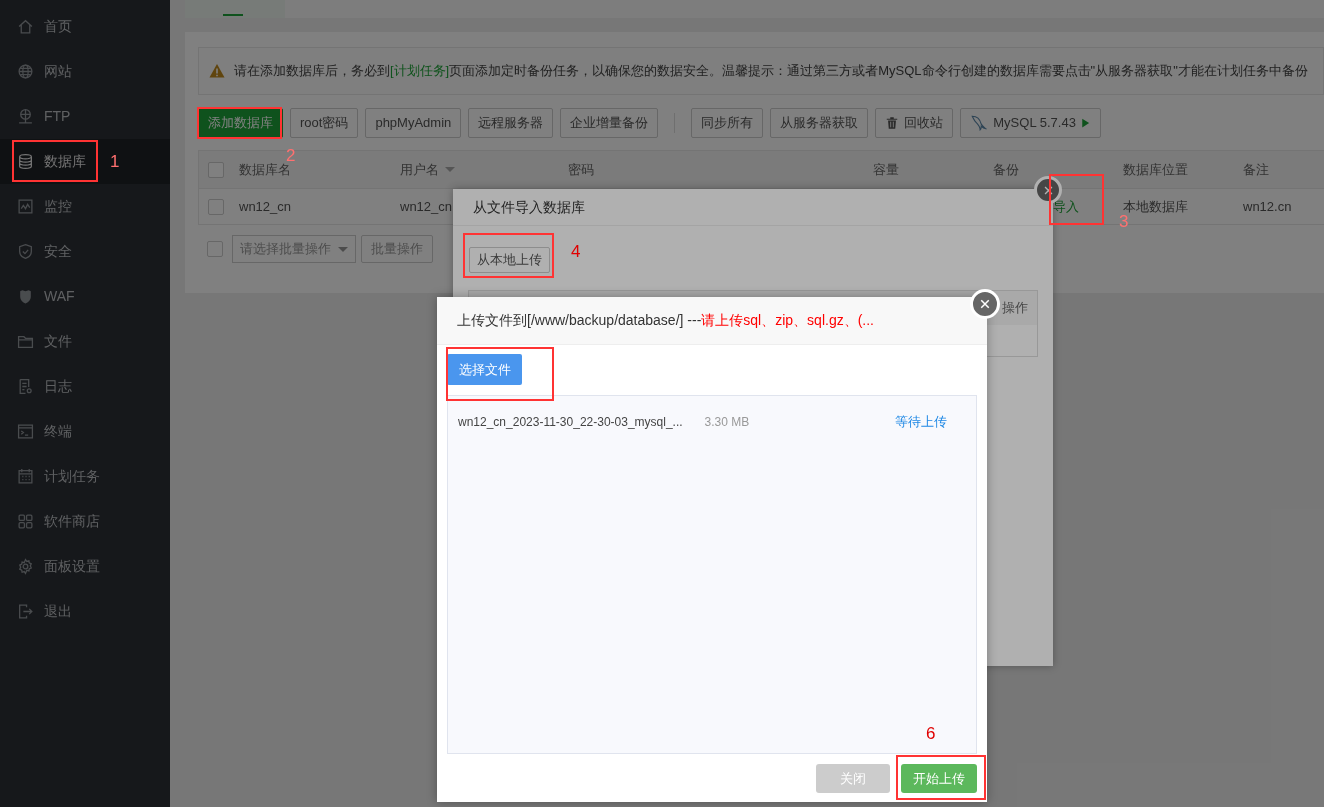  Describe the element at coordinates (115, 161) in the screenshot. I see `annotation-number: 1` at that location.